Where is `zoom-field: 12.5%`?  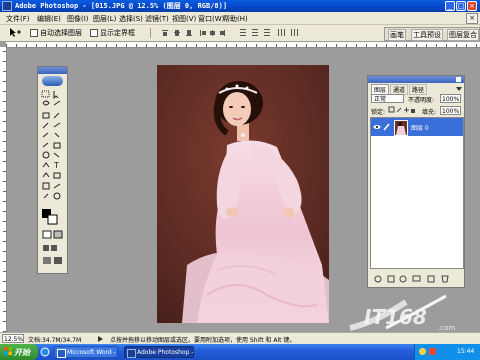 zoom-field: 12.5% is located at coordinates (13, 338).